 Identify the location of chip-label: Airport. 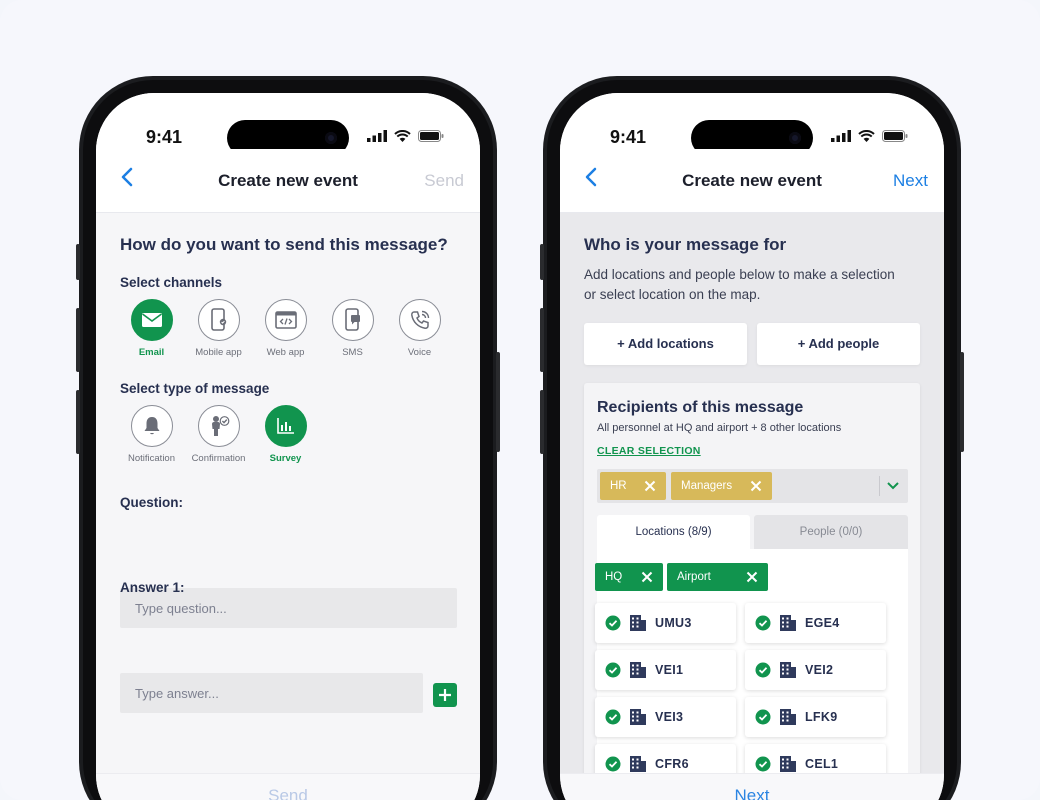
(694, 577).